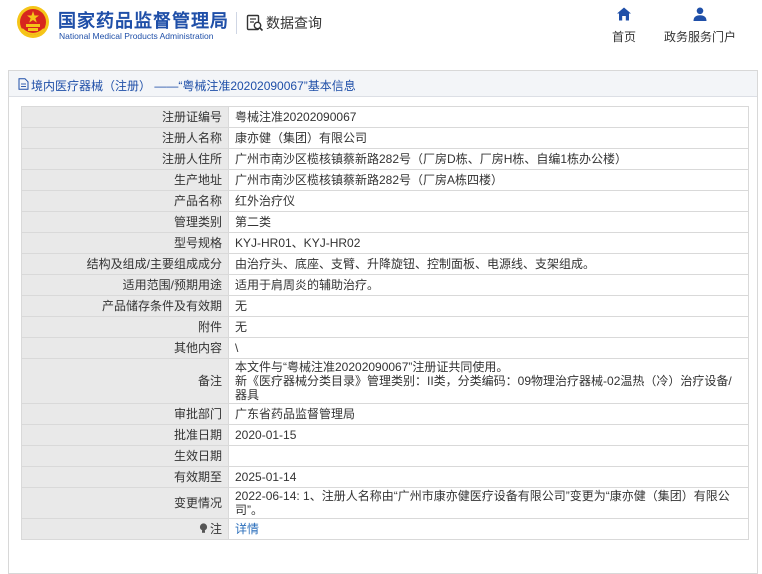 Image resolution: width=762 pixels, height=574 pixels. What do you see at coordinates (143, 20) in the screenshot?
I see `agency-name-cn: 国家药品监督管理局` at bounding box center [143, 20].